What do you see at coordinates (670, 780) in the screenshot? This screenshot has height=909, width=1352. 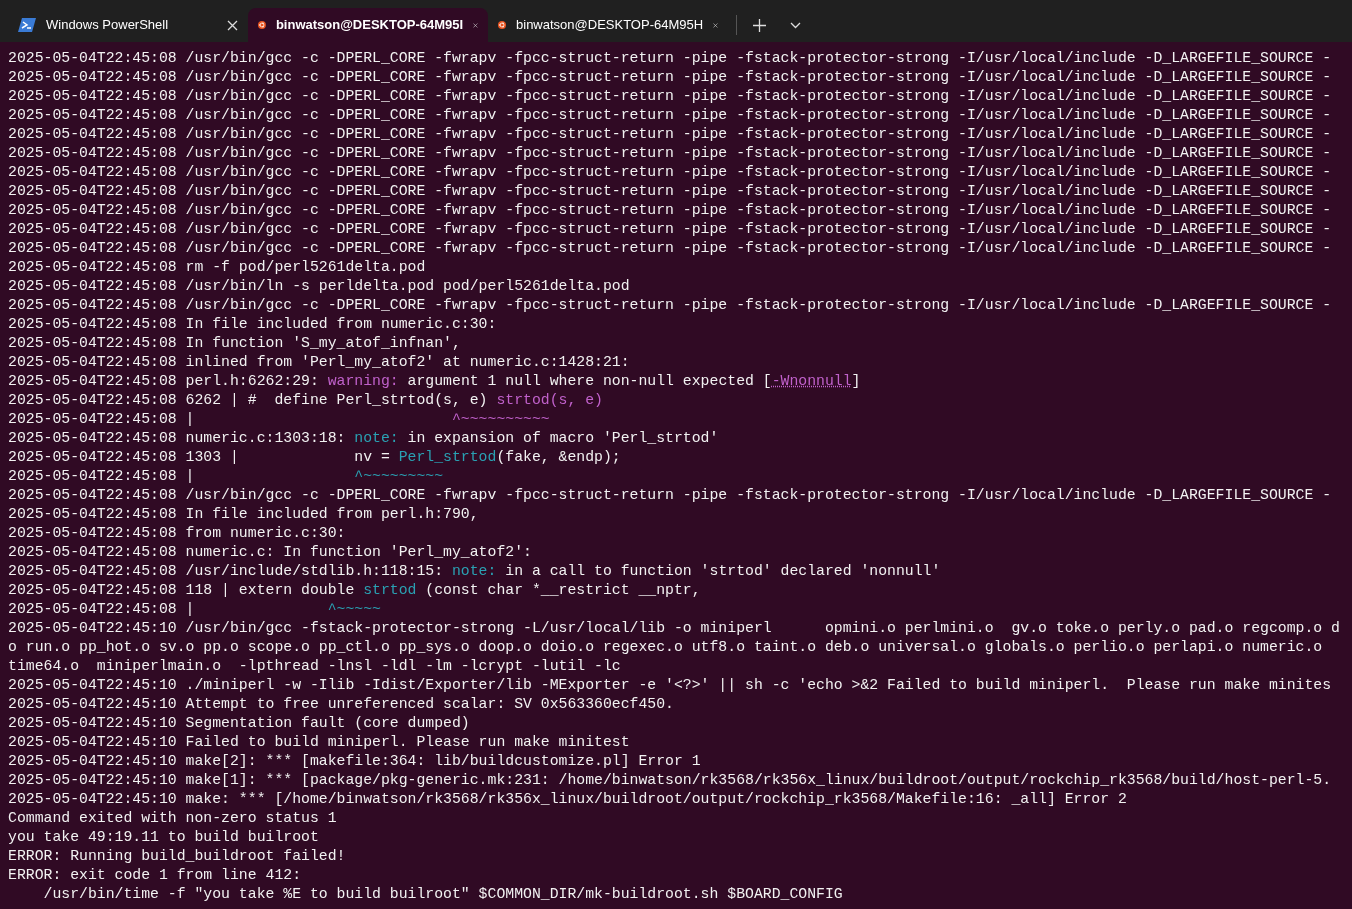 I see `terminal-line: 2025-05-04T22:45:10 make[1]: *** [package/pkg-generic.mk:231: /home/binwatson/rk3568/rk356x_linux/buildroot/output/rockchip_rk3568/build/host-perl-5.` at bounding box center [670, 780].